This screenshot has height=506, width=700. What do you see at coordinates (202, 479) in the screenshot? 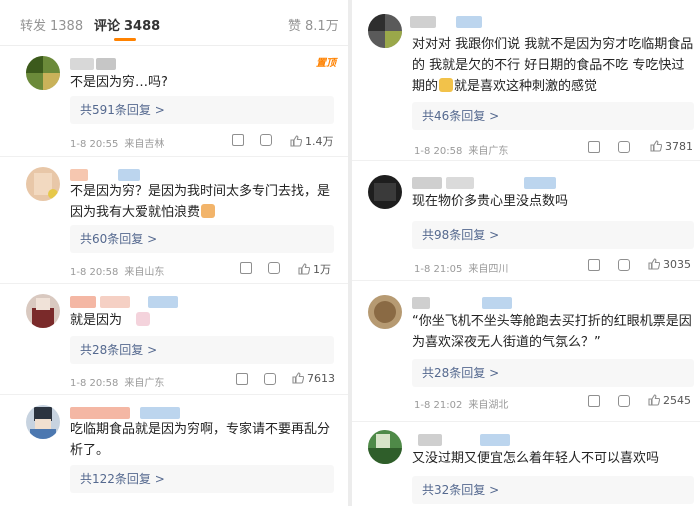
I see `view-replies-link: 共122条回复 >` at bounding box center [202, 479].